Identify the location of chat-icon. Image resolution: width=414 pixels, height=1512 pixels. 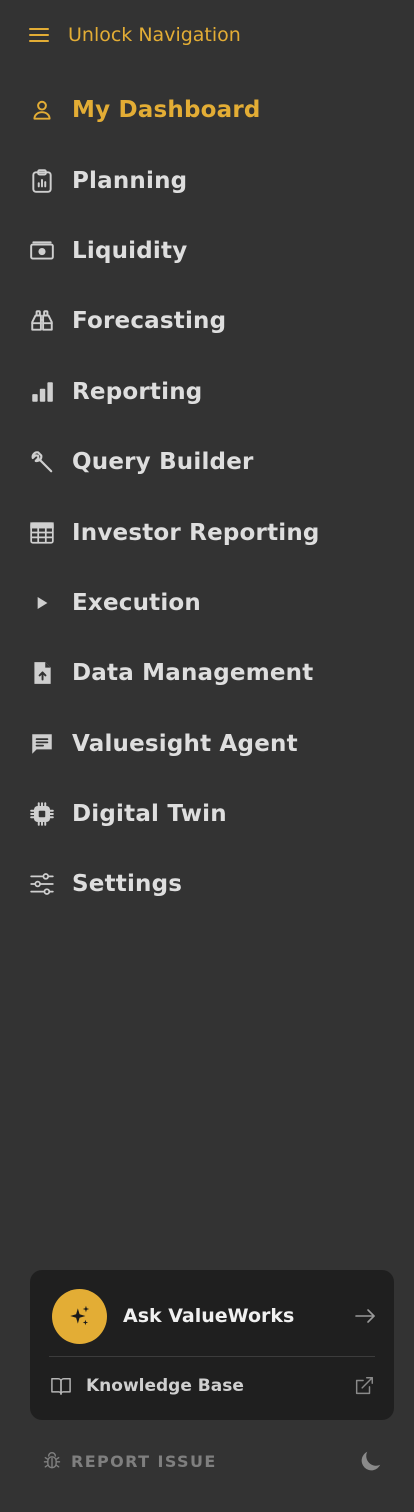
(42, 744).